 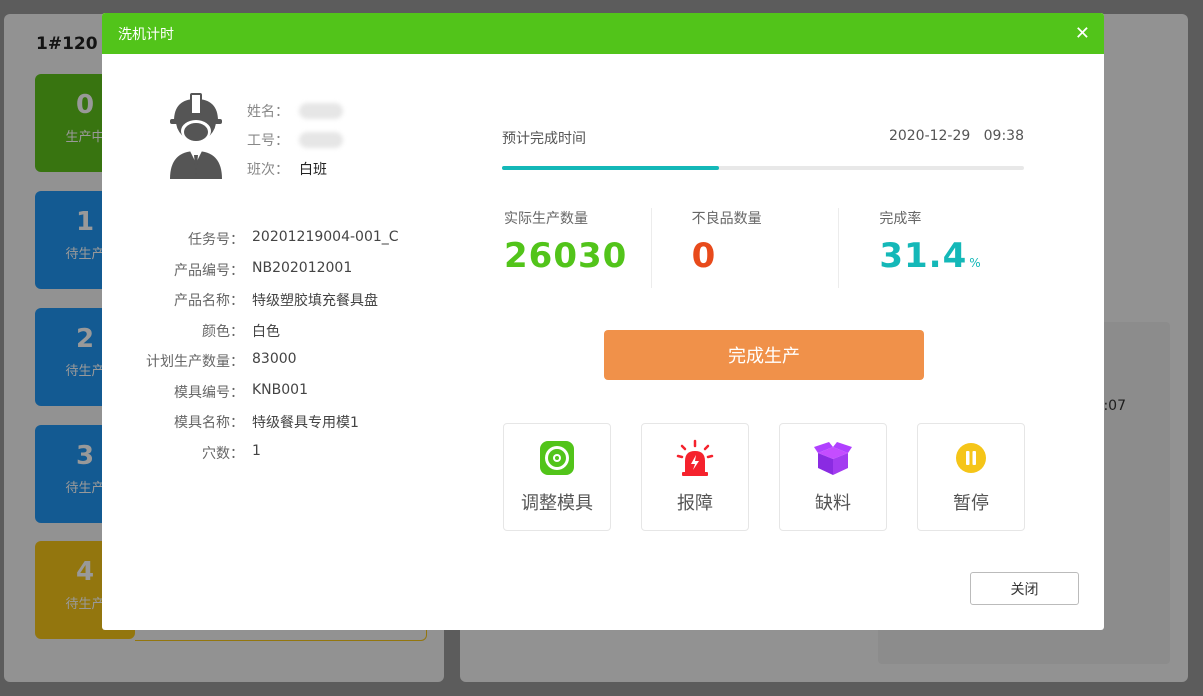 What do you see at coordinates (956, 136) in the screenshot?
I see `estimated-completion-time: 2020-12-29 09:38` at bounding box center [956, 136].